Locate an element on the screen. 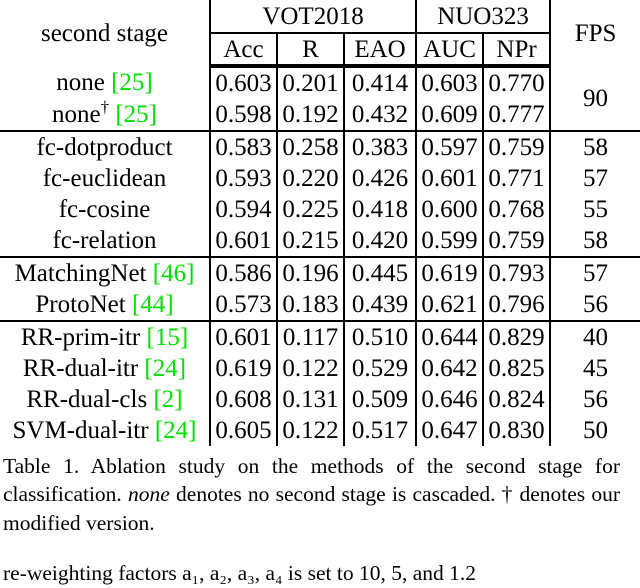 This screenshot has width=640, height=588. cell-fps: 56 is located at coordinates (594, 305).